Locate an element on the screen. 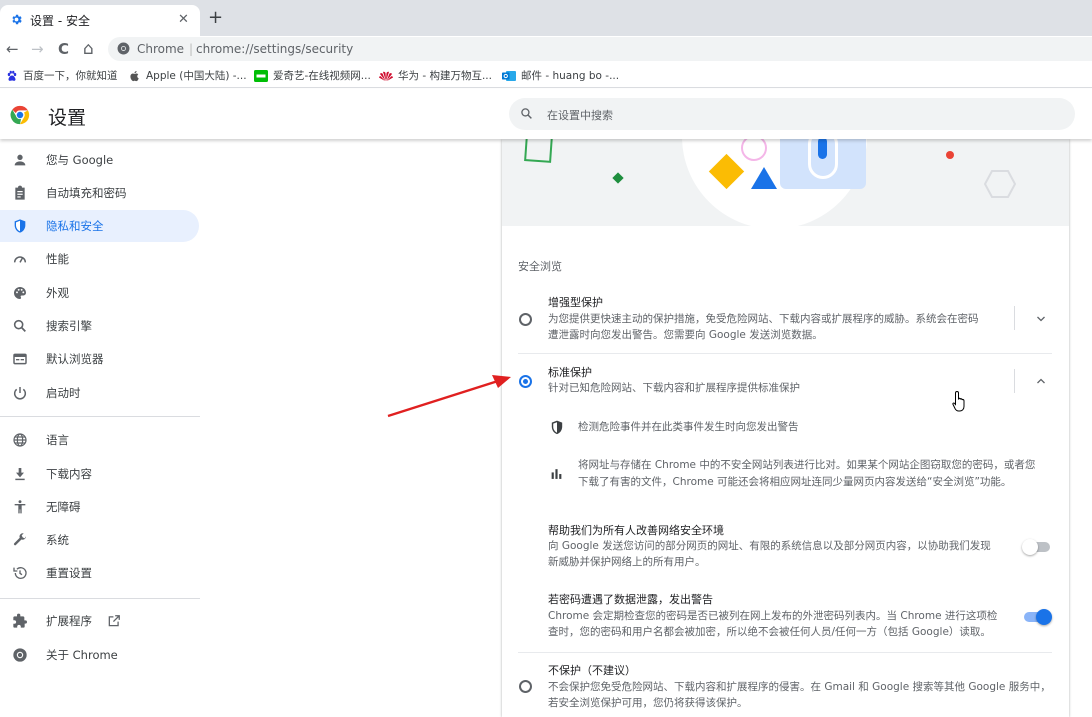 The width and height of the screenshot is (1092, 717). forward-button: → is located at coordinates (37, 49).